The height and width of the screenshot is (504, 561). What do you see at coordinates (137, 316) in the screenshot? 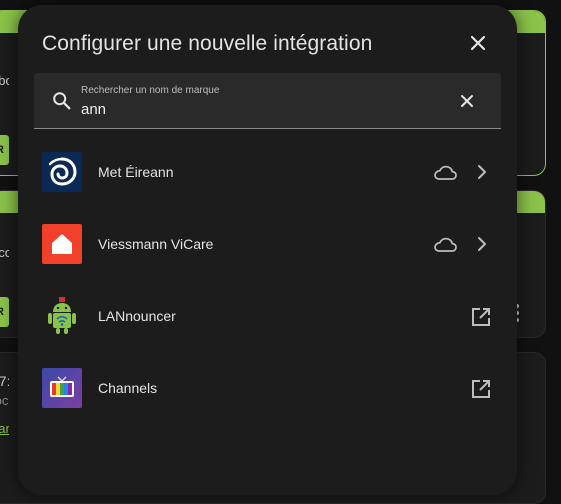
I see `integration-name: LANnouncer` at bounding box center [137, 316].